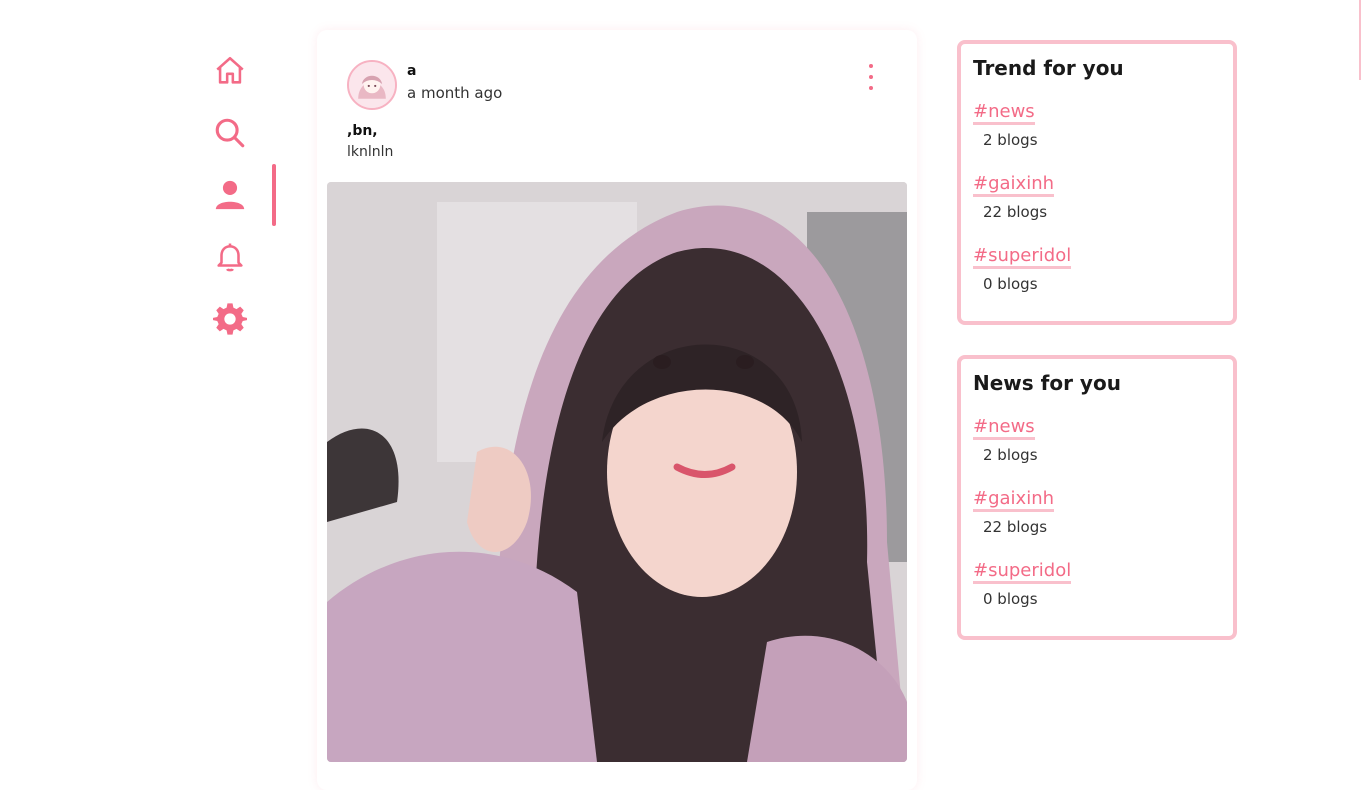 This screenshot has height=790, width=1366. I want to click on trend-item: #gaixinh 22 blogs, so click(1103, 197).